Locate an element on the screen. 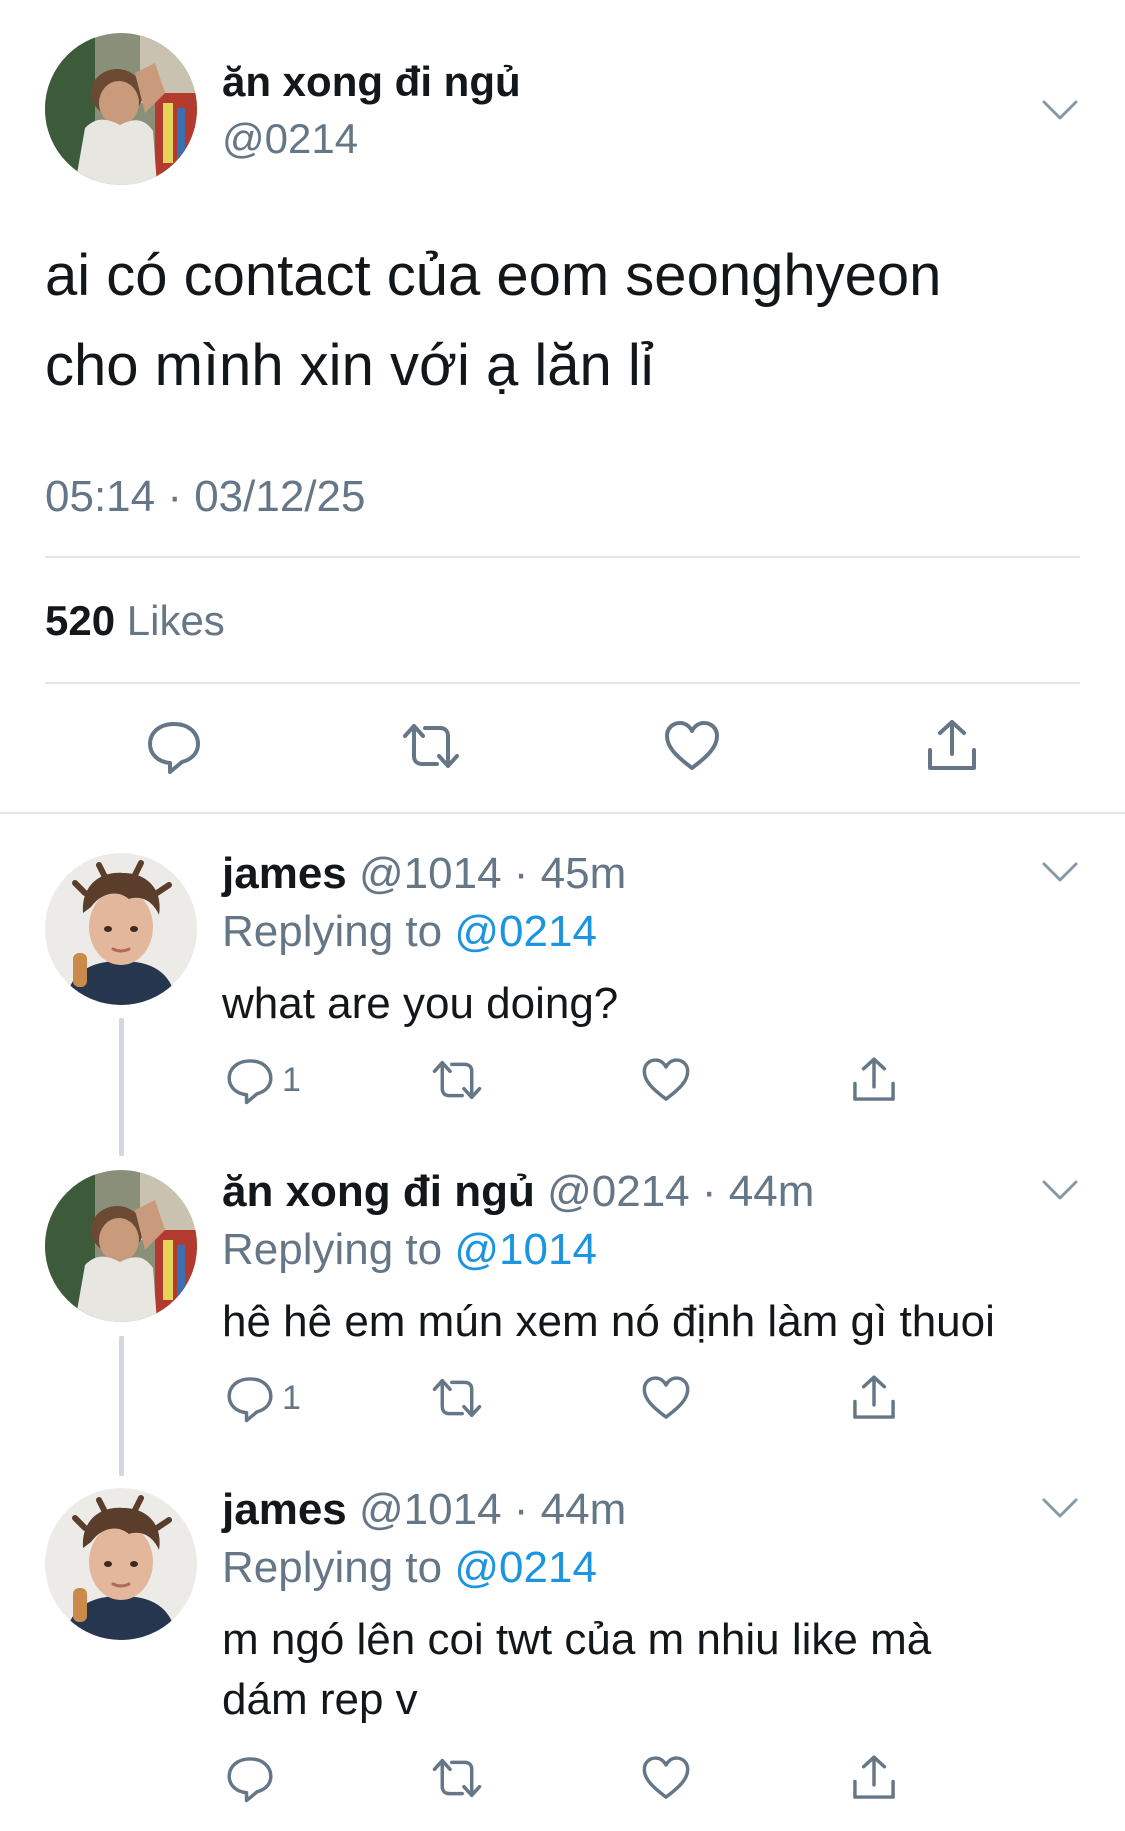 The height and width of the screenshot is (1831, 1125). main-like-button is located at coordinates (692, 746).